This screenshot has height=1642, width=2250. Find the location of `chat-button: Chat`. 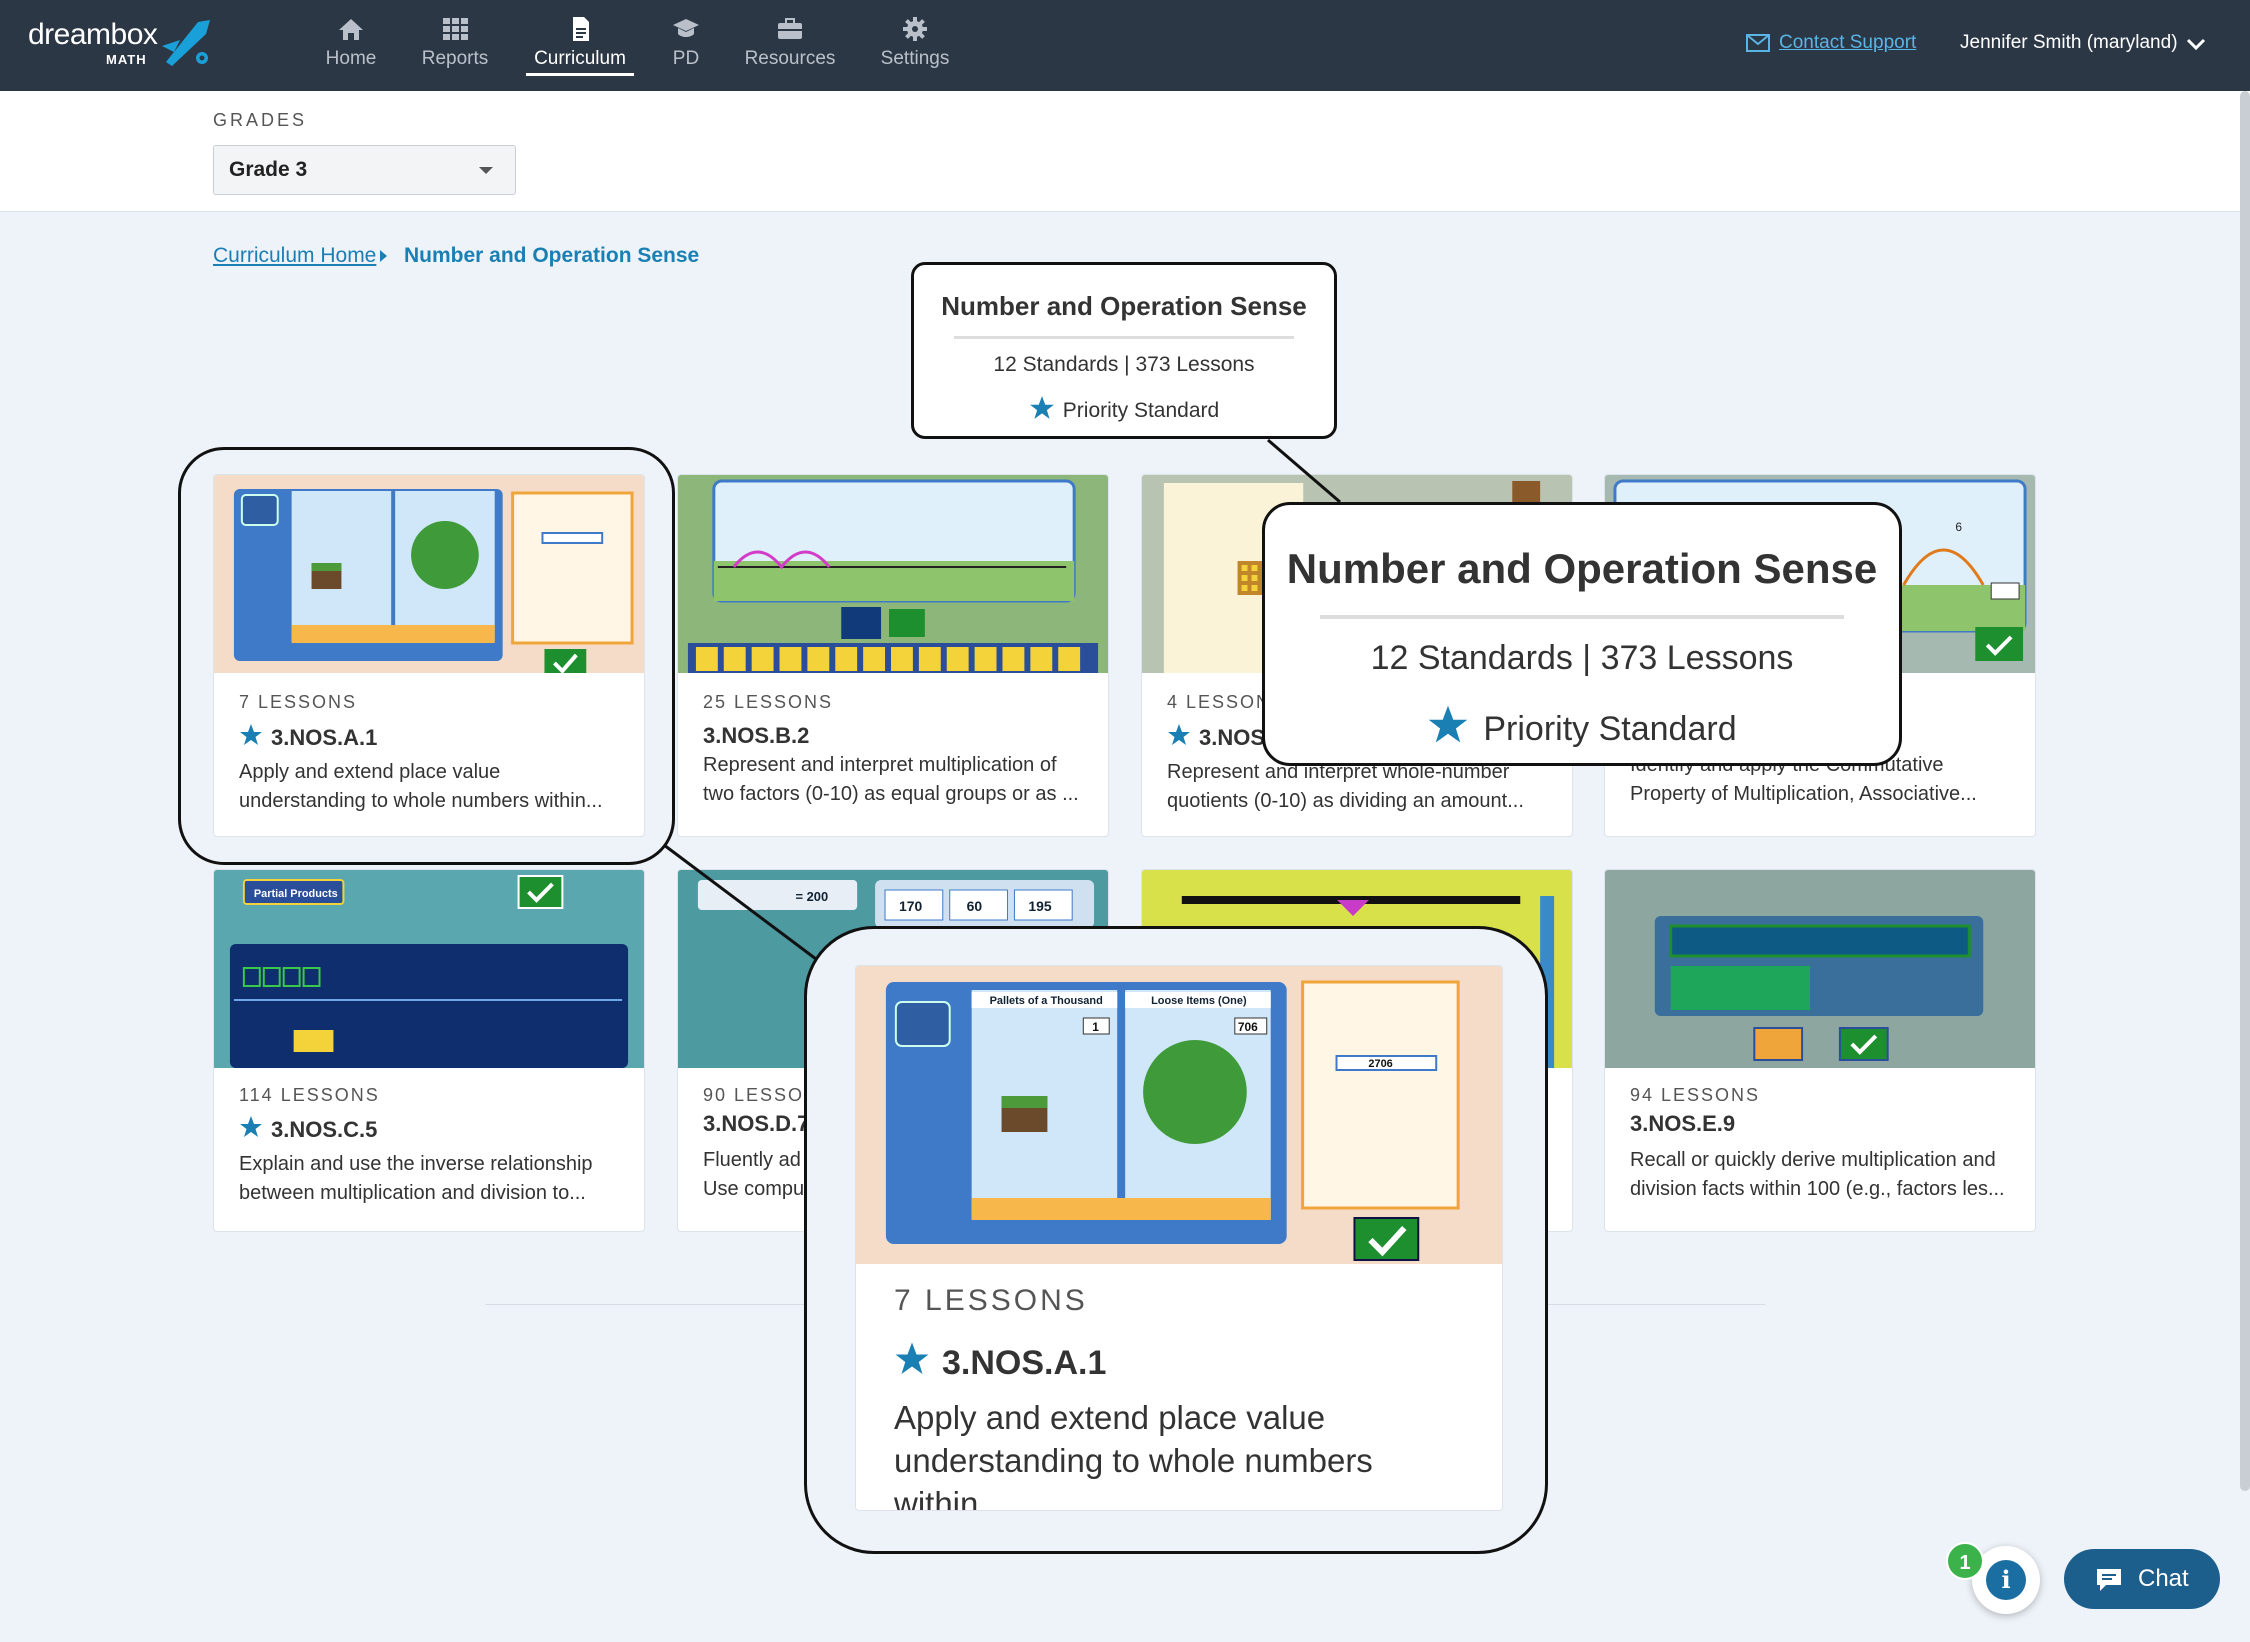

chat-button: Chat is located at coordinates (2142, 1579).